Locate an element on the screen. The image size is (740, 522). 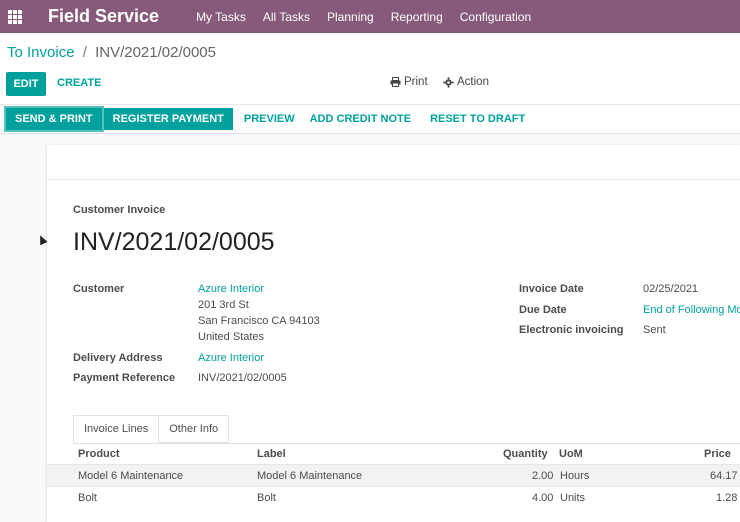
tabs-divider is located at coordinates (406, 443).